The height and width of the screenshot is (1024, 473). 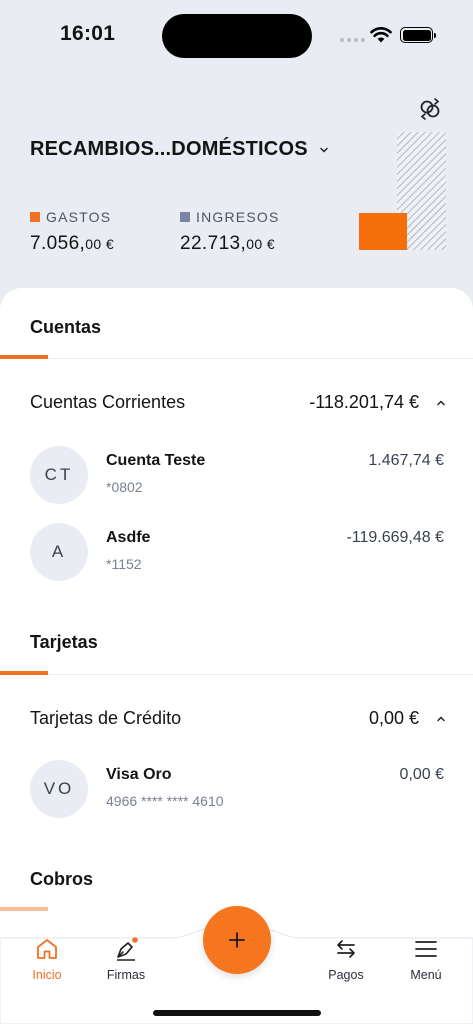 I want to click on account-balance: -119.669,48 €, so click(x=395, y=537).